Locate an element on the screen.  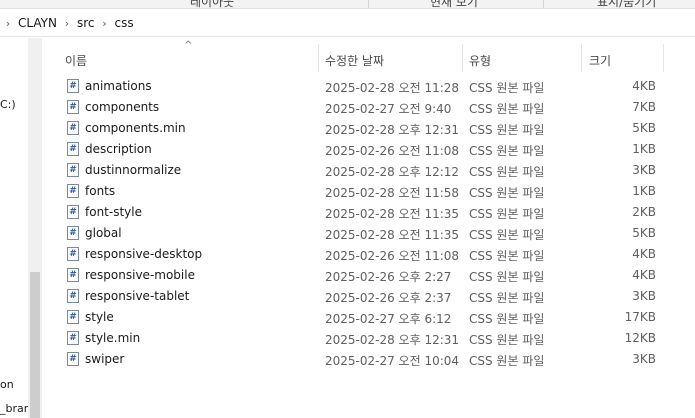
file-row: # global 2025-02-28 오전 11:35 CSS 원본 파일 5KB is located at coordinates (368, 233).